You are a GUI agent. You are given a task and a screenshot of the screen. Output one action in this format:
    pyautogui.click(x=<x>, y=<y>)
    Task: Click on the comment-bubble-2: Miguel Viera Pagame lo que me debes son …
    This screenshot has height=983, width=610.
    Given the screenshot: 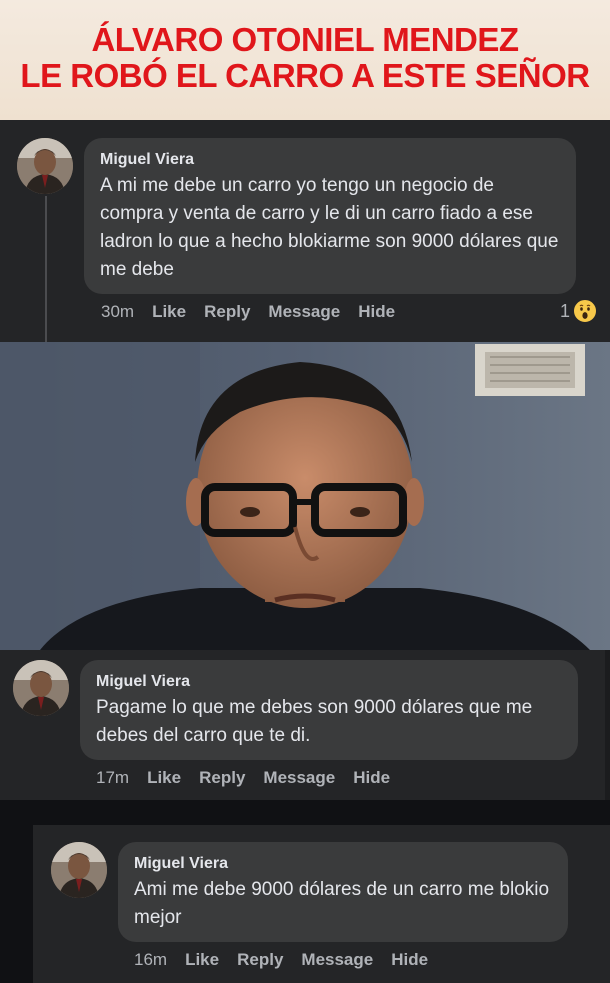 What is the action you would take?
    pyautogui.click(x=329, y=710)
    